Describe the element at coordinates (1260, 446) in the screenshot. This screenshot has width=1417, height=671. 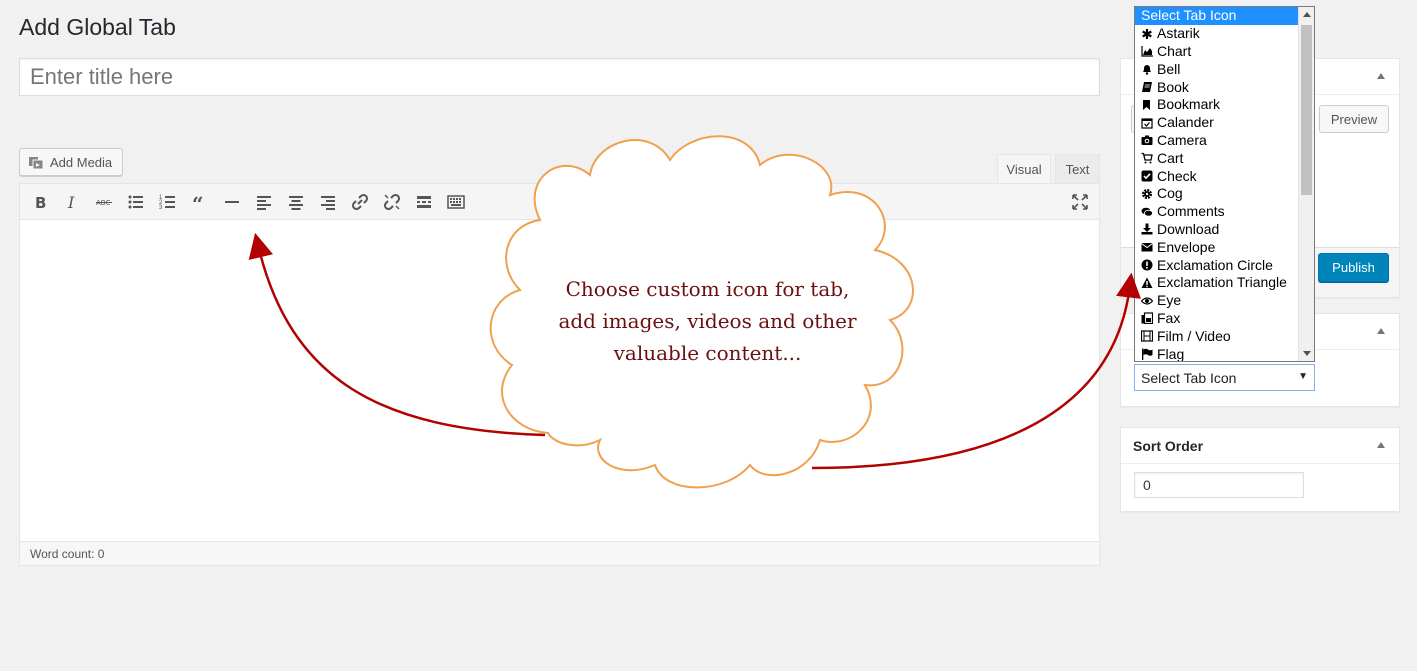
I see `sort-order-heading: Sort Order` at that location.